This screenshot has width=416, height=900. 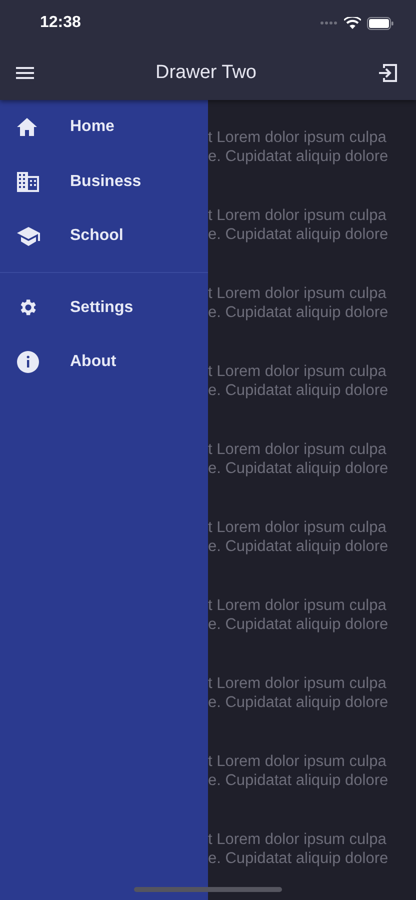 What do you see at coordinates (27, 127) in the screenshot?
I see `home-icon` at bounding box center [27, 127].